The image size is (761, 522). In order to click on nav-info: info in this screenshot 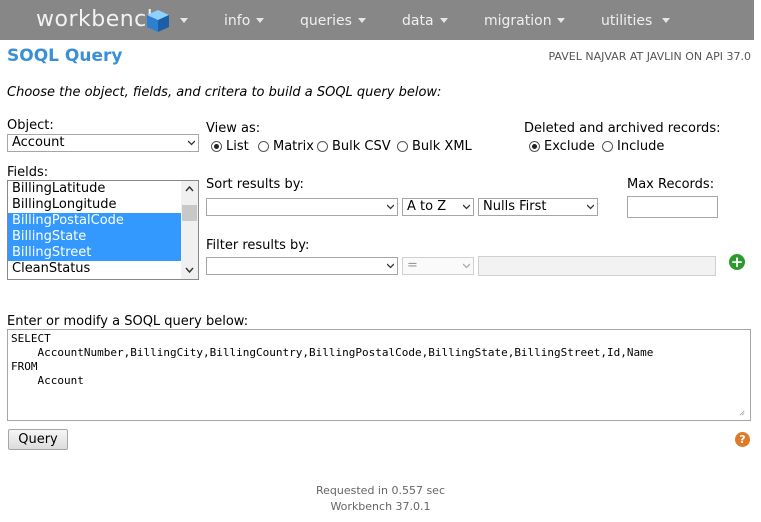, I will do `click(237, 21)`.